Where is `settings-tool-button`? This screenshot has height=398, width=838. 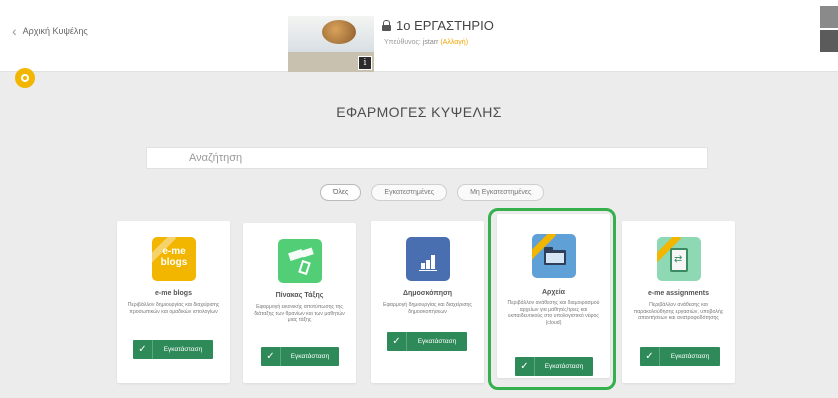 settings-tool-button is located at coordinates (829, 17).